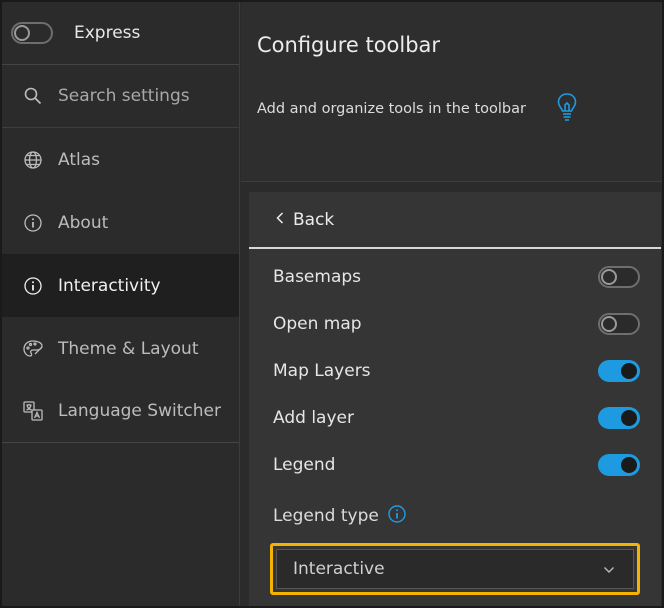  What do you see at coordinates (33, 96) in the screenshot?
I see `search-icon` at bounding box center [33, 96].